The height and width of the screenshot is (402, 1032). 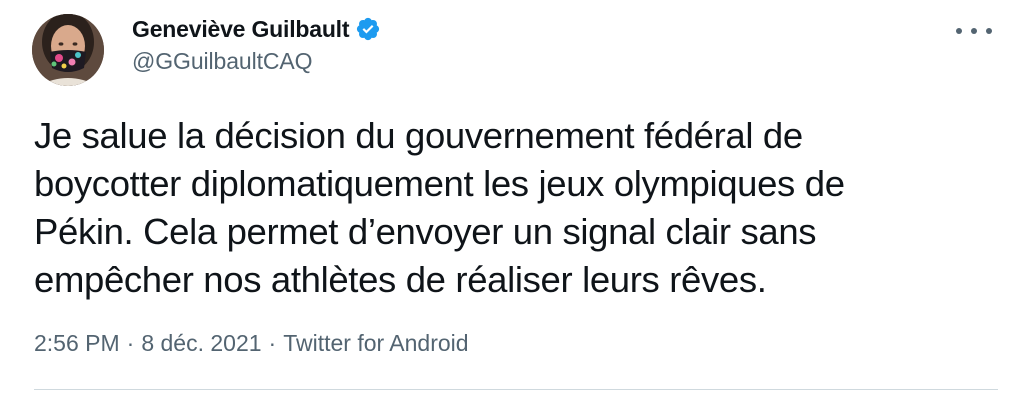 I want to click on verified-badge-icon, so click(x=368, y=29).